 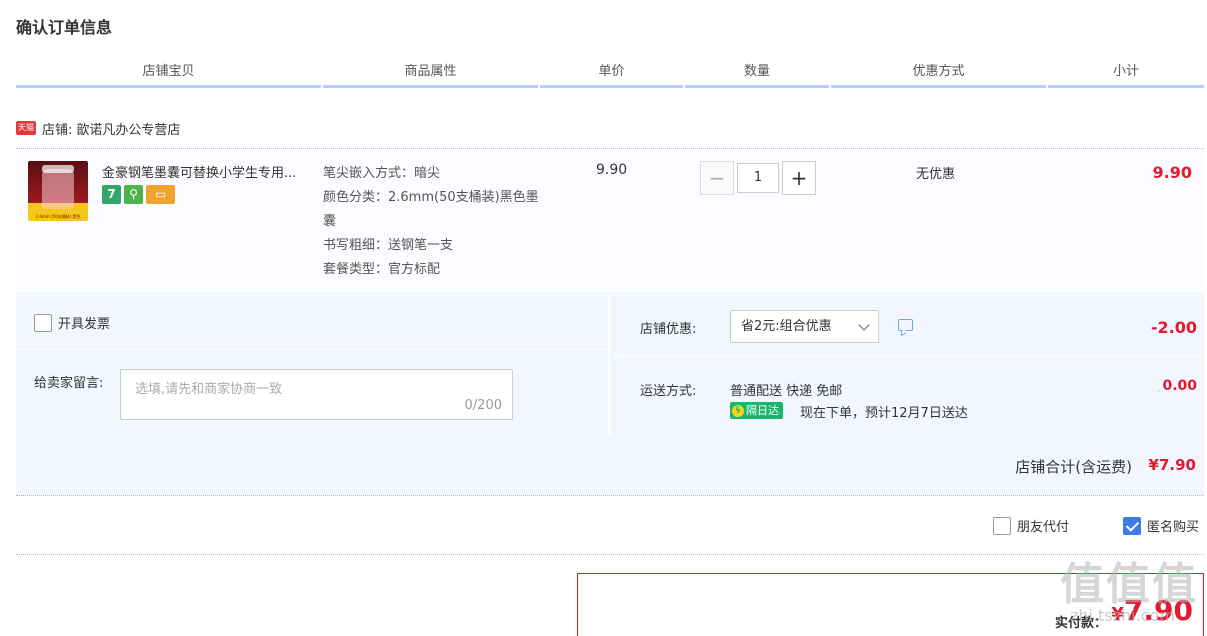 I want to click on product-thumbnail: 2.6mm (50支桶装) 黑色, so click(x=58, y=191).